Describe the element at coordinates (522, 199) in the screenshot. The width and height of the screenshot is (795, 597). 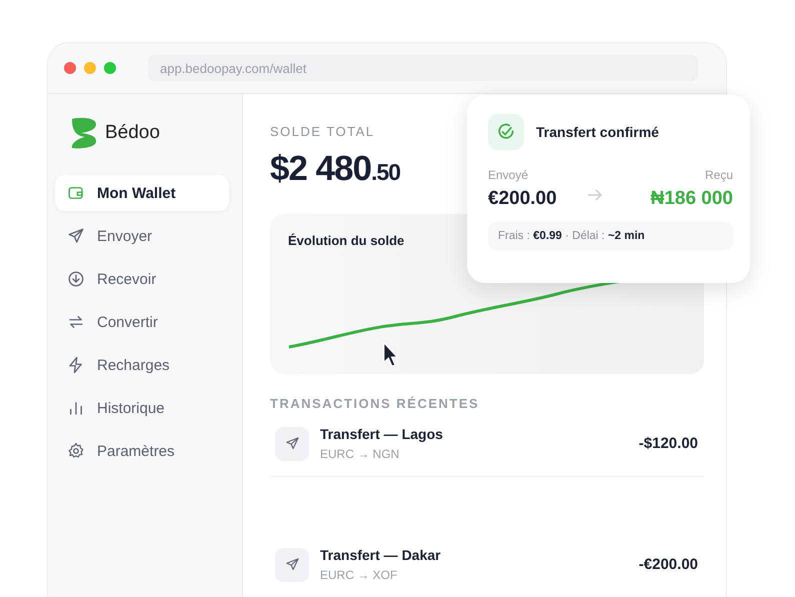
I see `sent-amount: €200.00` at that location.